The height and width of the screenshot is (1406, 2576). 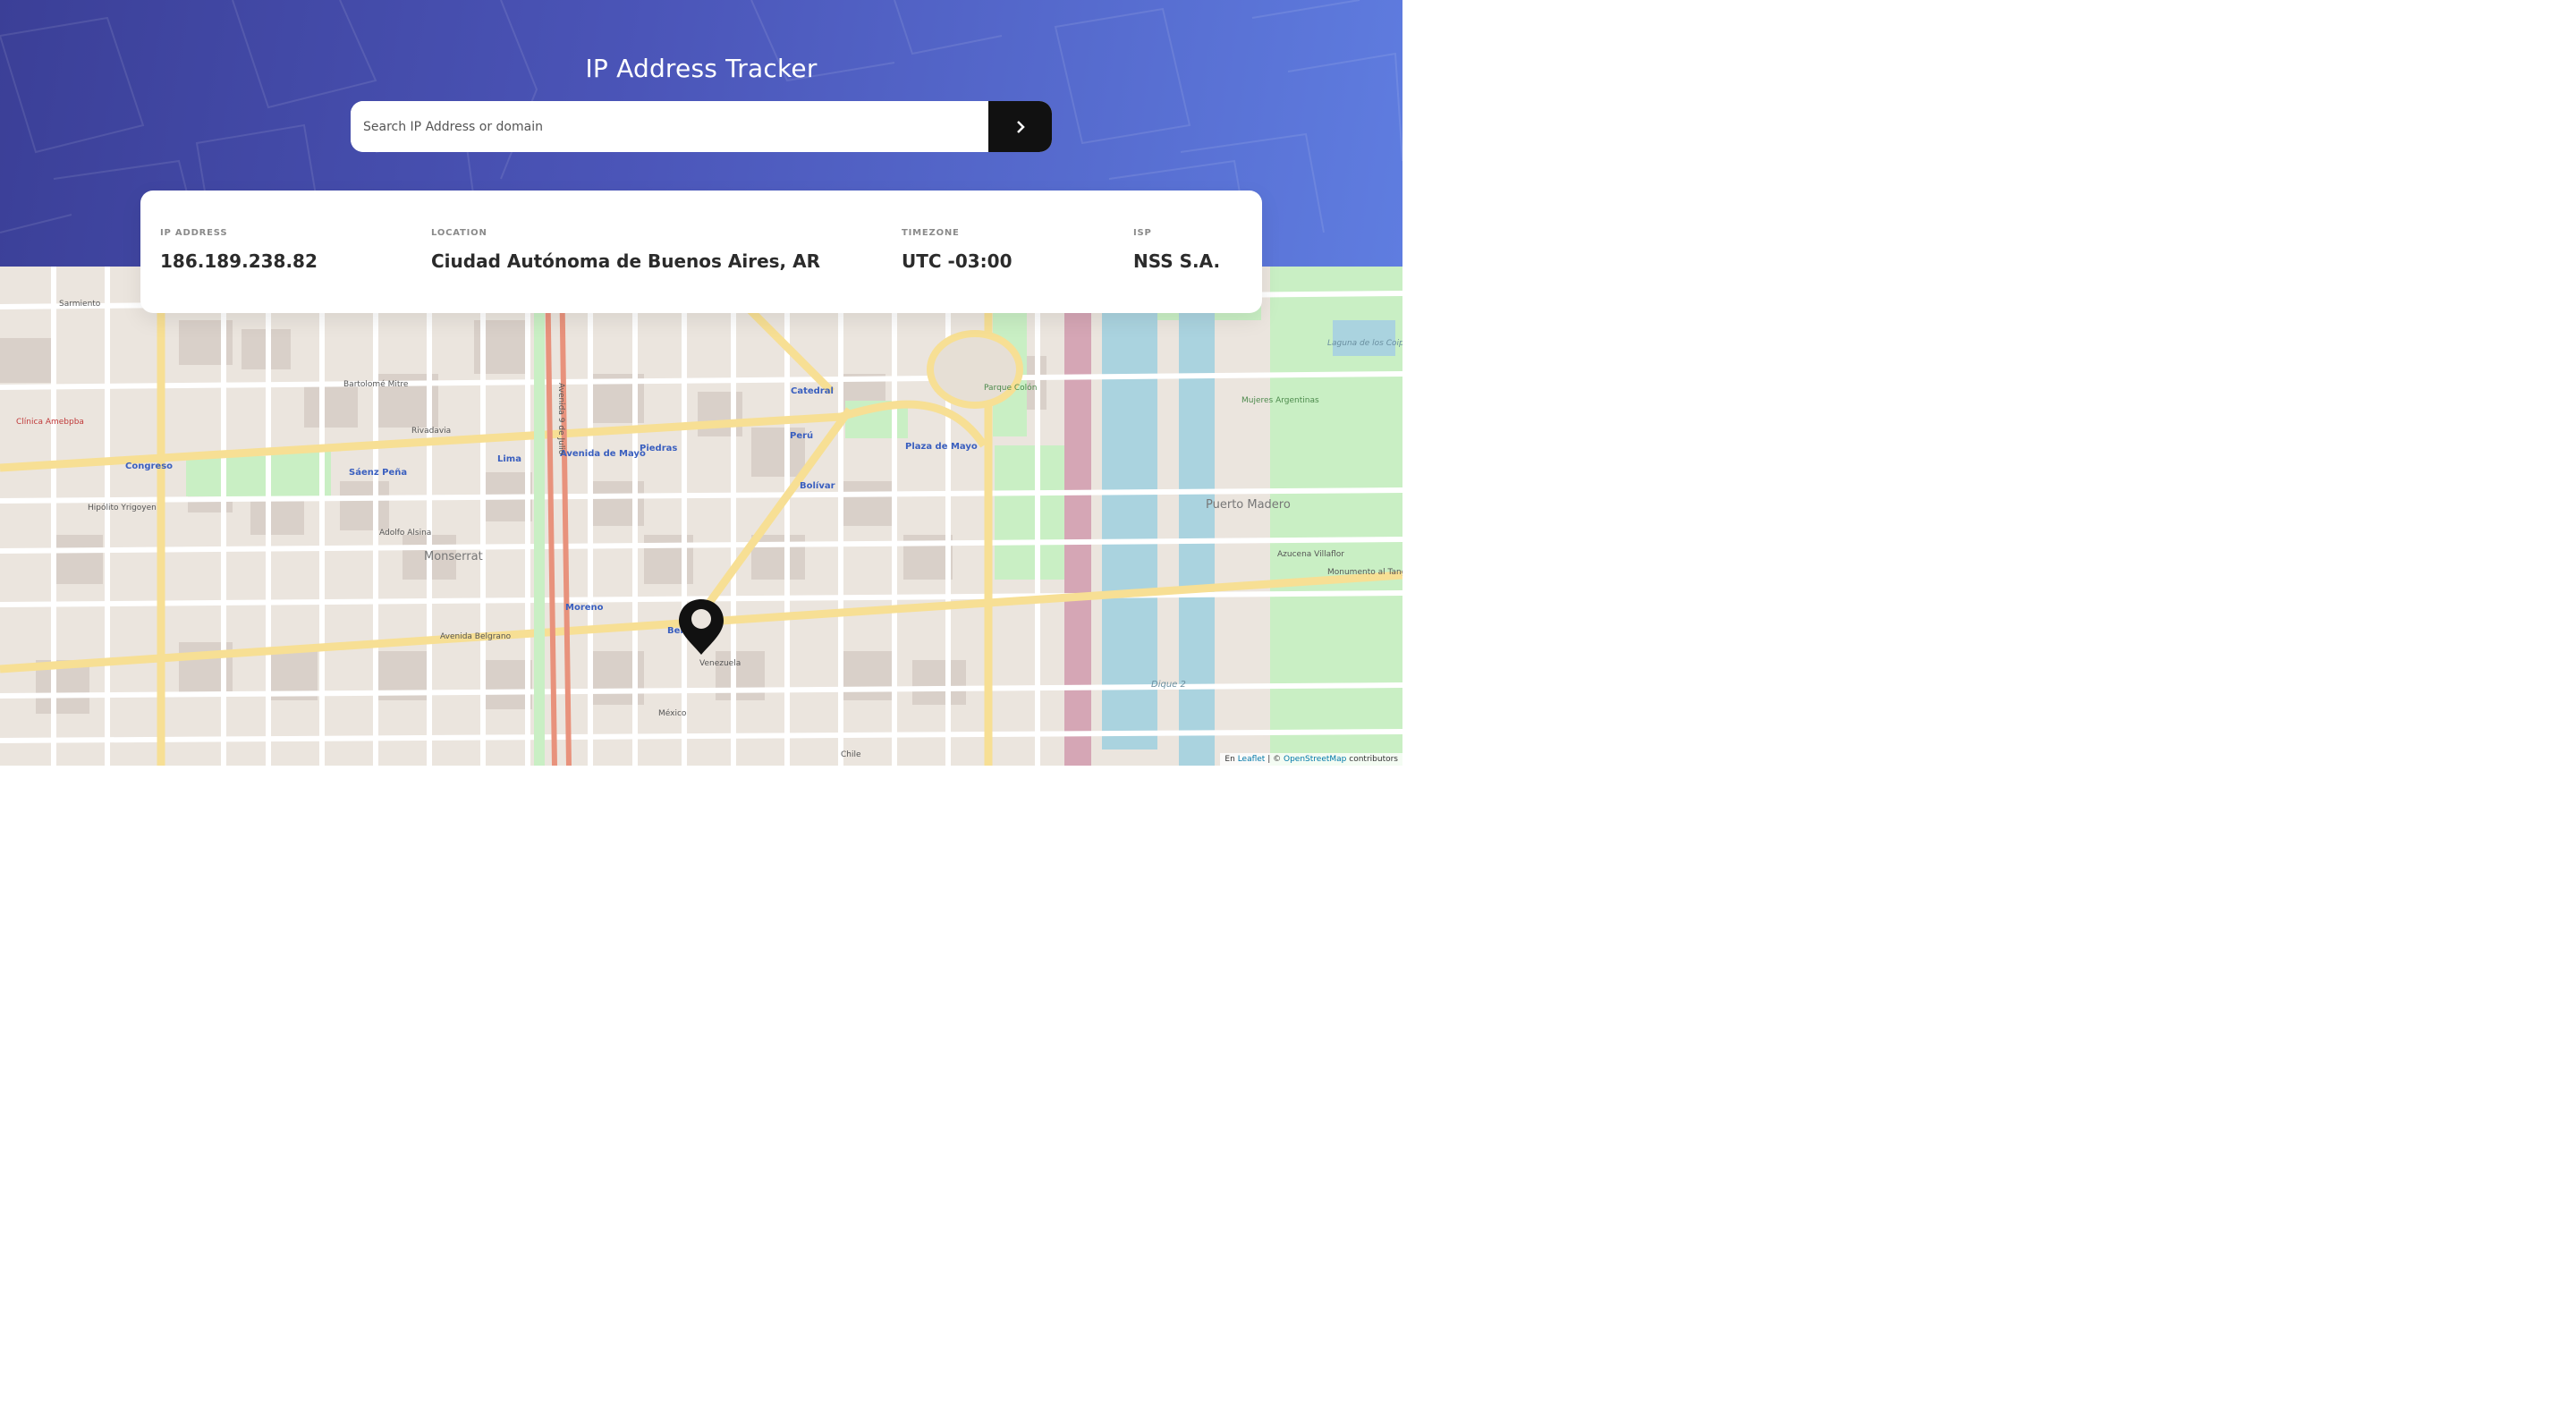 What do you see at coordinates (194, 233) in the screenshot?
I see `ip-address-label: IP Address` at bounding box center [194, 233].